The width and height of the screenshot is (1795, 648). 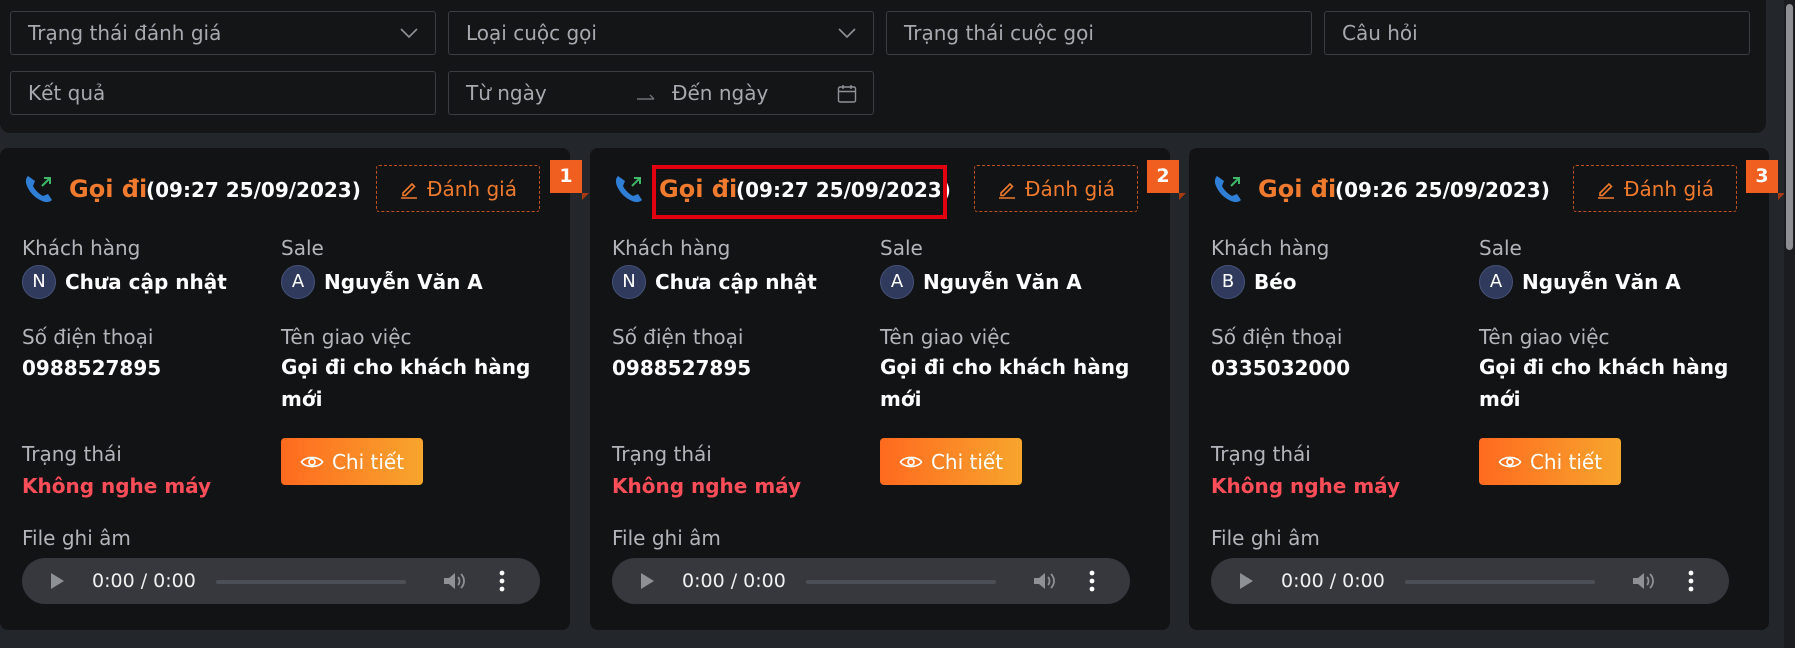 I want to click on scrollbar, so click(x=1789, y=324).